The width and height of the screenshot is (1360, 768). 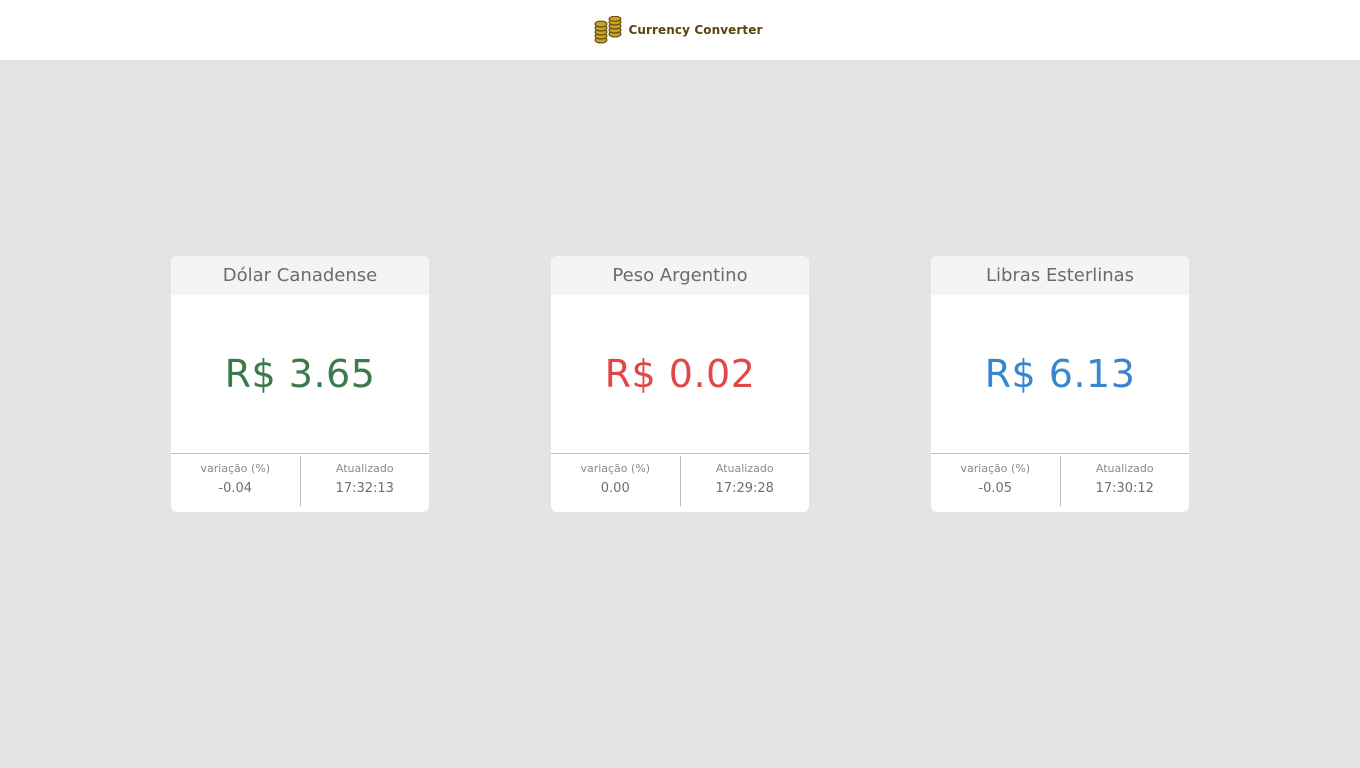 What do you see at coordinates (680, 275) in the screenshot?
I see `currency-name: Peso Argentino` at bounding box center [680, 275].